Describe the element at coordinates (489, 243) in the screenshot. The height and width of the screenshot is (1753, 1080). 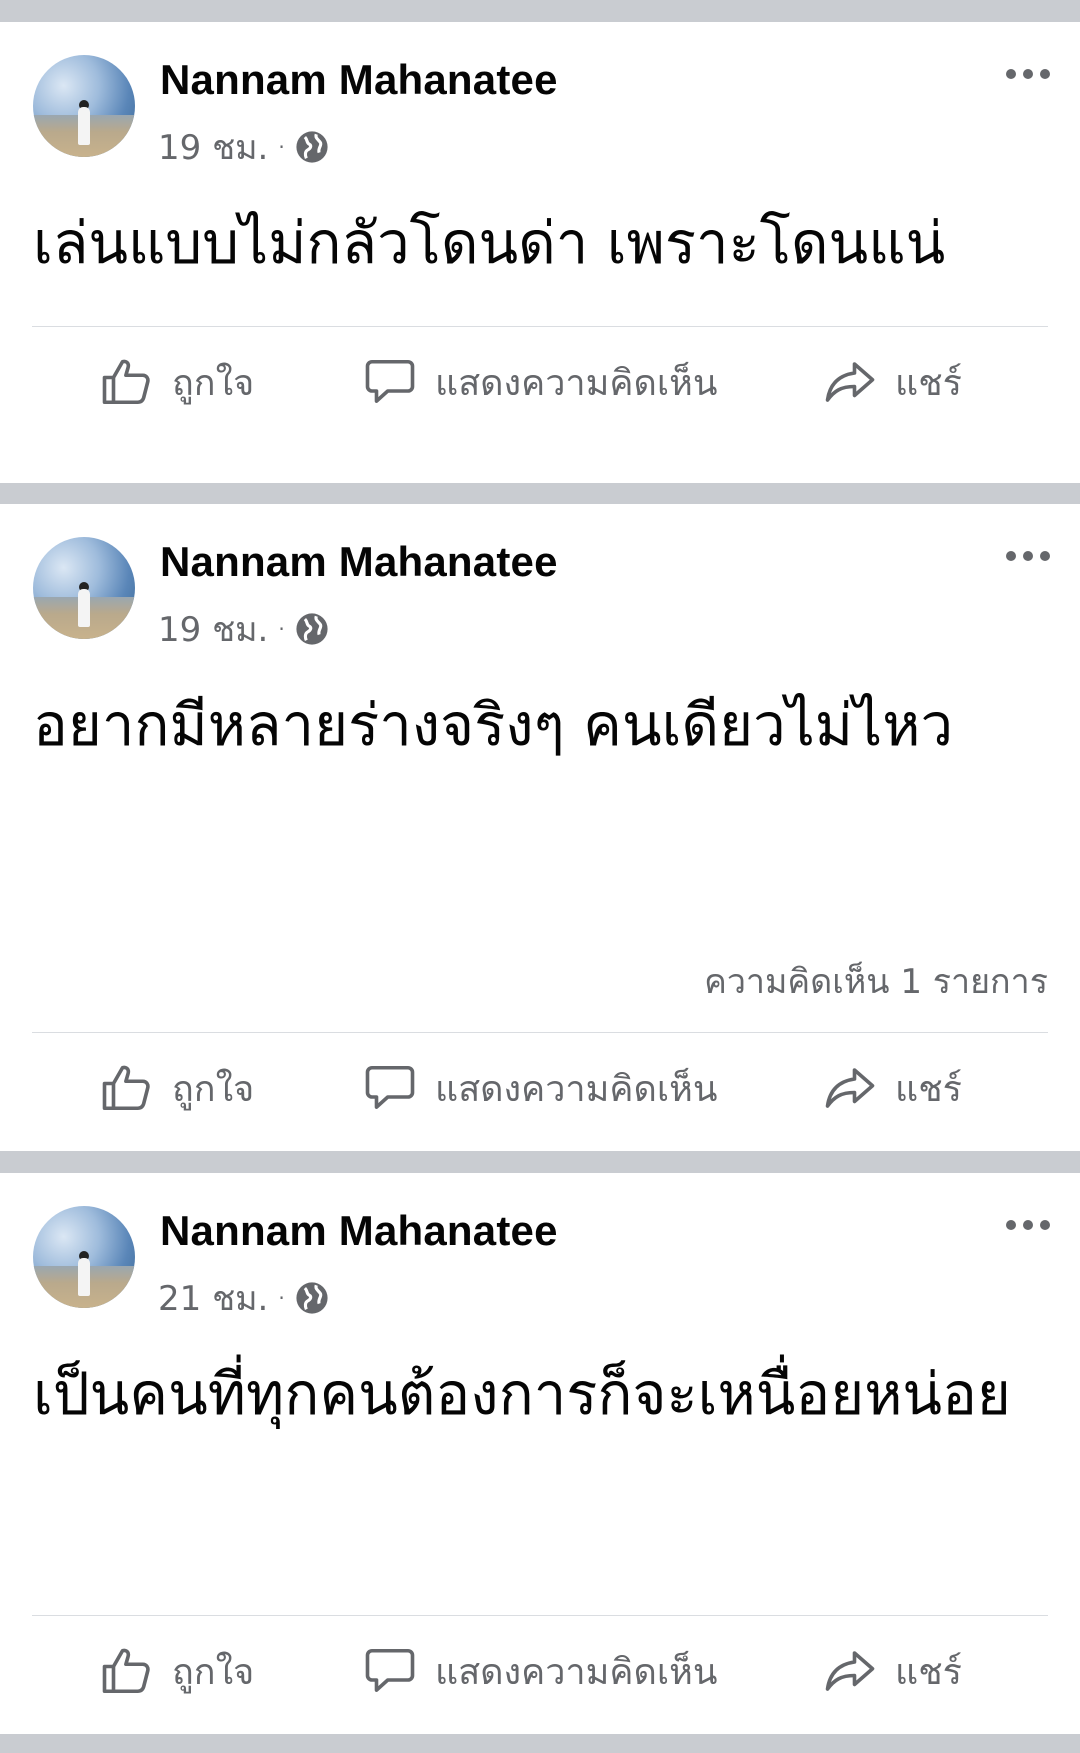
I see `post-text: เล่นแบบไม่กลัวโดนด่า เพราะโดนแน่` at that location.